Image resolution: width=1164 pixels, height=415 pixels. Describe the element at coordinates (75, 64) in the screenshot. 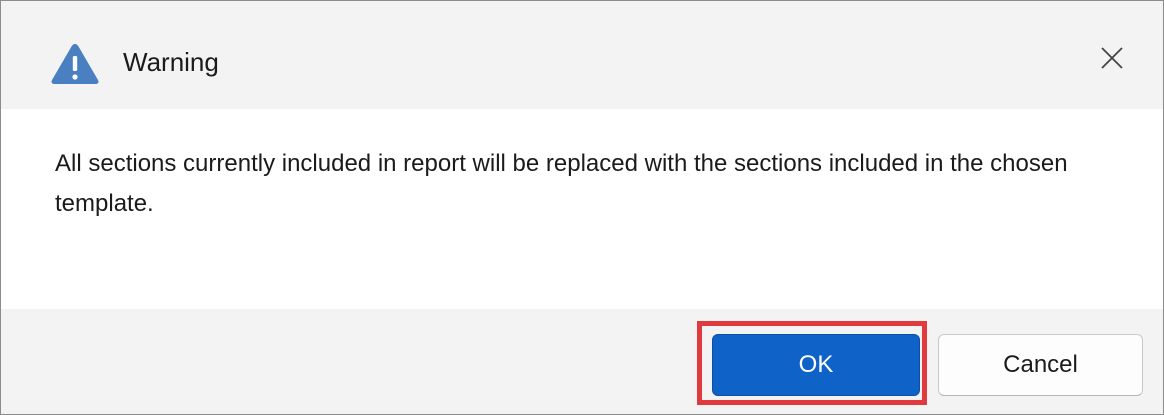

I see `warning-triangle-icon` at that location.